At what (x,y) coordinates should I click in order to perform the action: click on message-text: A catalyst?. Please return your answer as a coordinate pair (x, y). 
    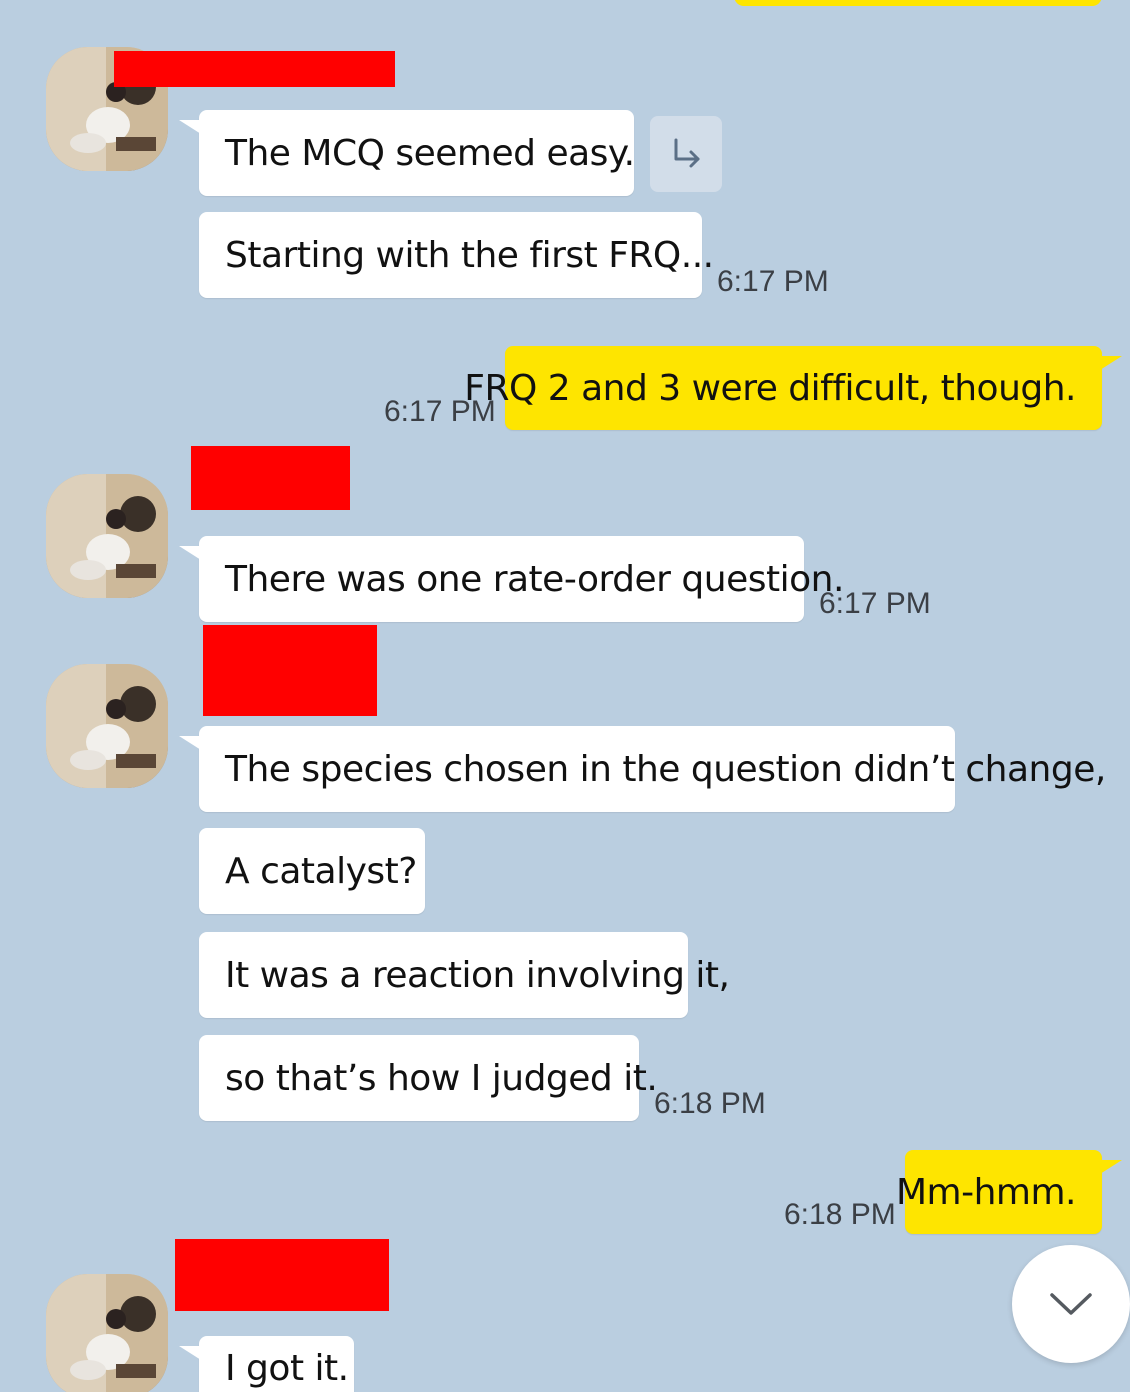
    Looking at the image, I should click on (321, 871).